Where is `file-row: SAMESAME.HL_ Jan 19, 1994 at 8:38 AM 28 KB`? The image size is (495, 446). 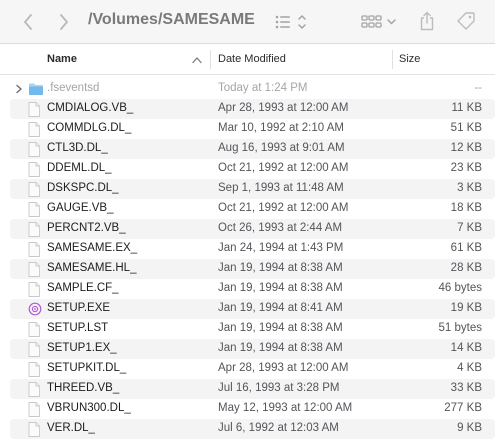
file-row: SAMESAME.HL_ Jan 19, 1994 at 8:38 AM 28 KB is located at coordinates (247, 269).